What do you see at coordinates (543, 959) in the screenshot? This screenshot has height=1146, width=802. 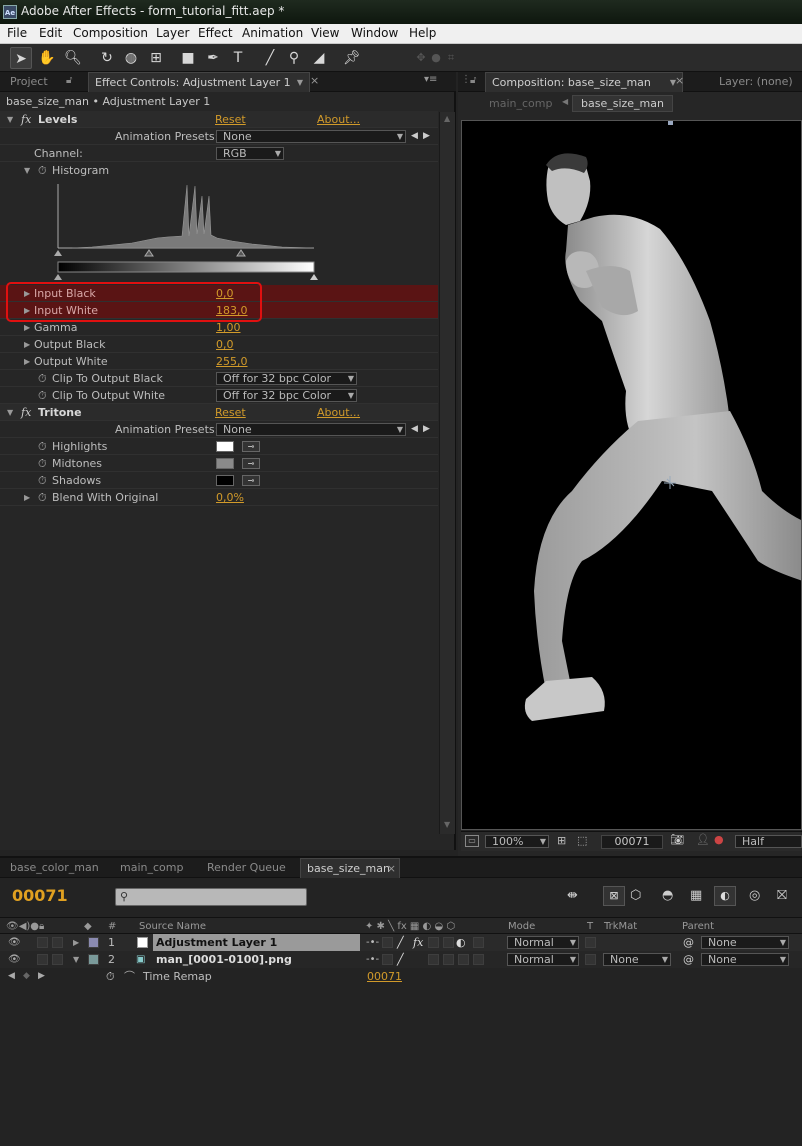 I see `layer-2-mode-dropdown: Normal ▼` at bounding box center [543, 959].